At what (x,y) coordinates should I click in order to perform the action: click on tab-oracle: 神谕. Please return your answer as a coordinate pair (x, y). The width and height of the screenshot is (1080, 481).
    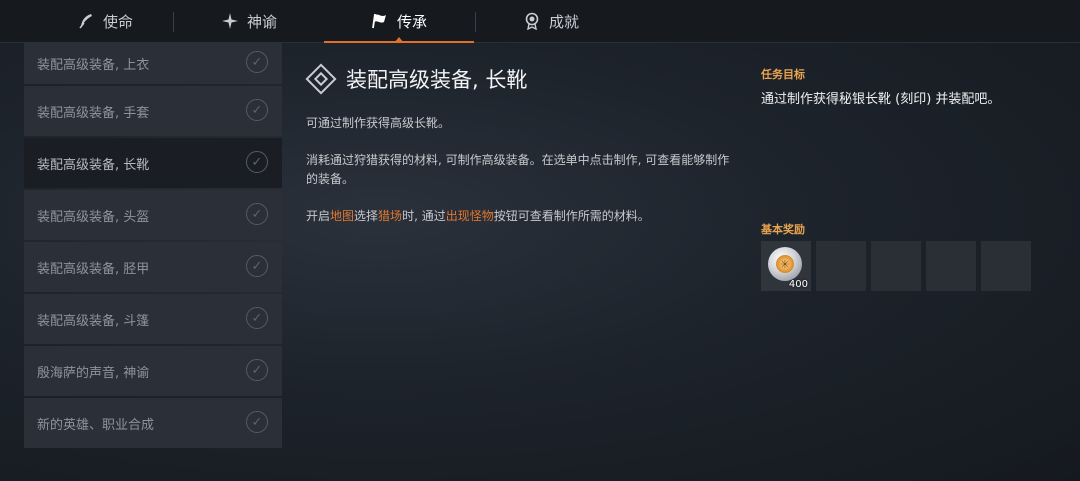
    Looking at the image, I should click on (249, 21).